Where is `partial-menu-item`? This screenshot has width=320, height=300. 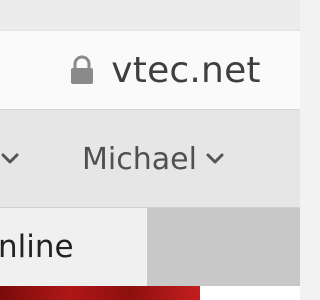
partial-menu-item is located at coordinates (10, 159).